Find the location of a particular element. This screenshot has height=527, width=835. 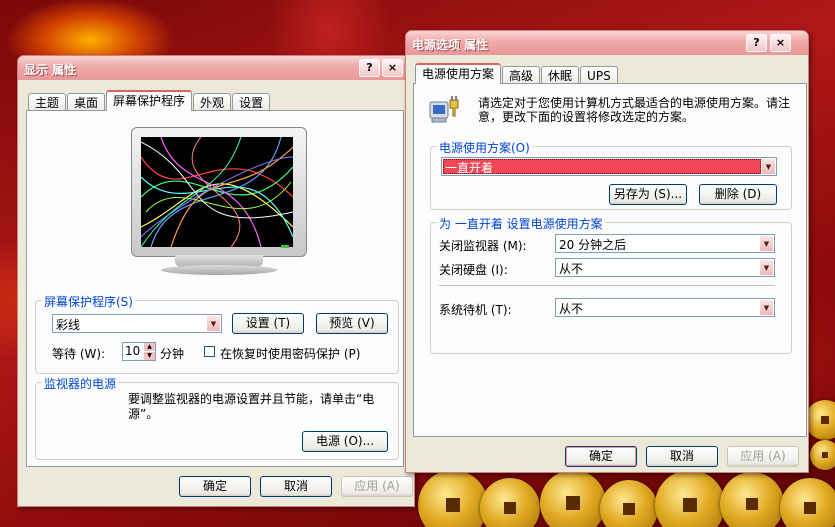

password-checkbox is located at coordinates (209, 351).